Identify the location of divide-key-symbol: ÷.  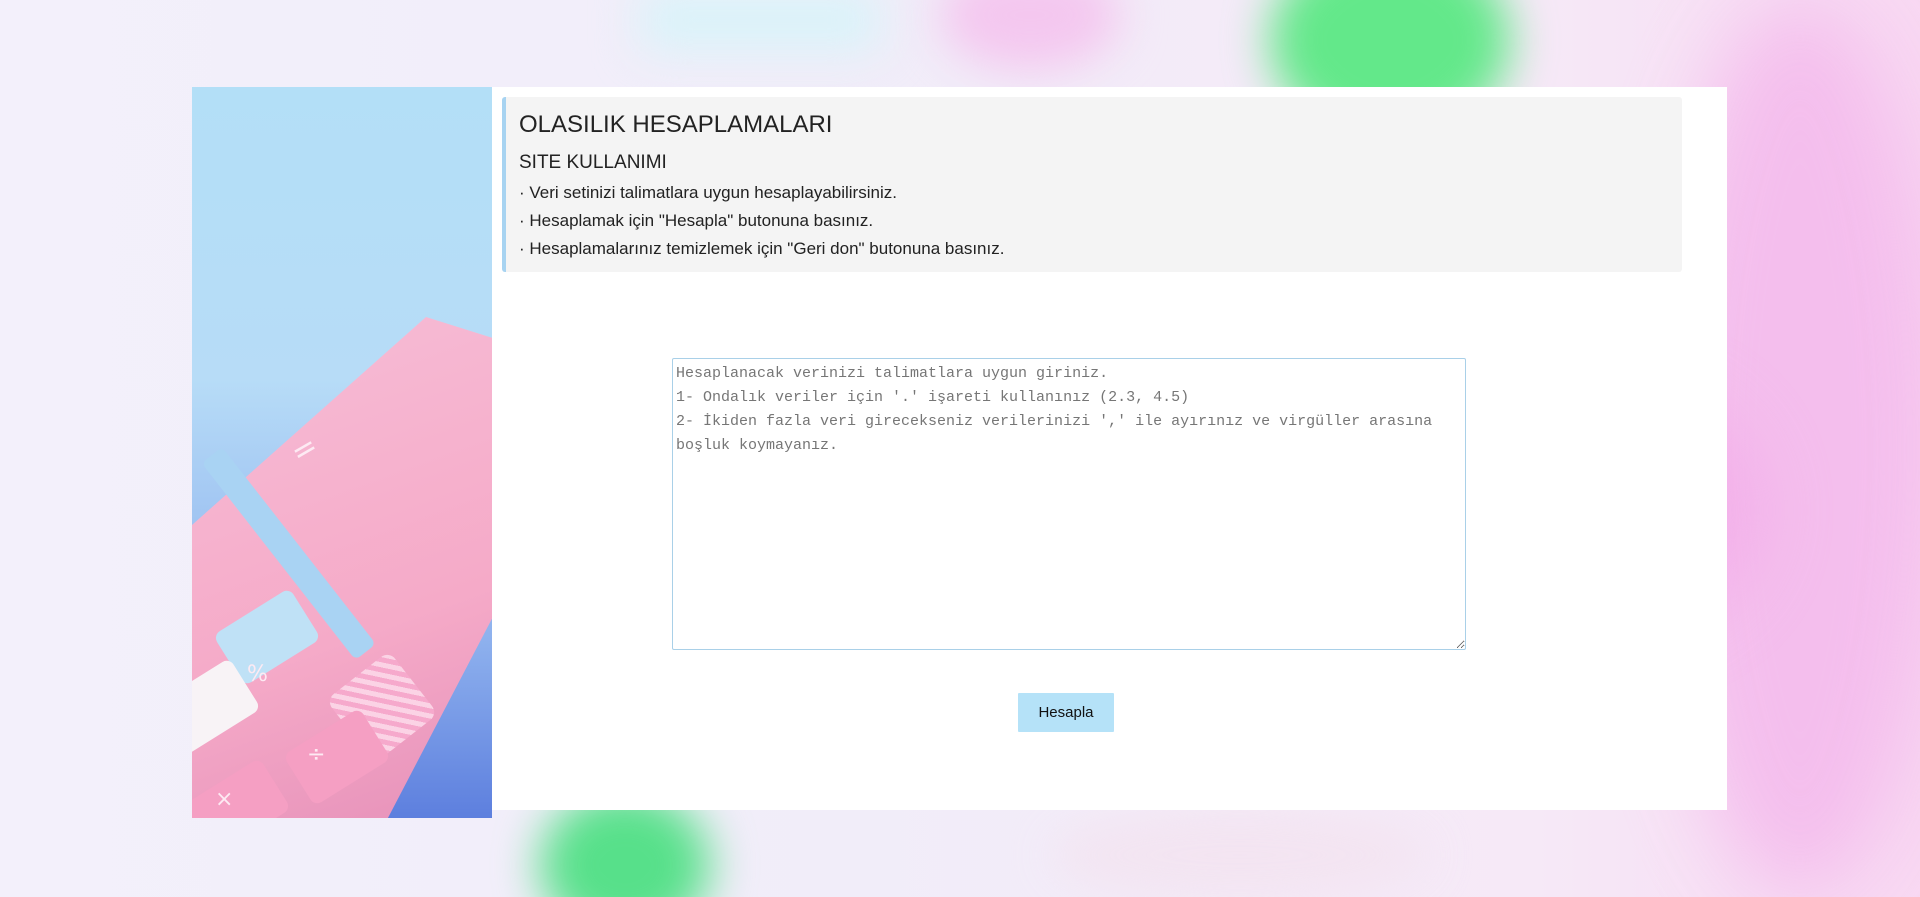
(316, 754).